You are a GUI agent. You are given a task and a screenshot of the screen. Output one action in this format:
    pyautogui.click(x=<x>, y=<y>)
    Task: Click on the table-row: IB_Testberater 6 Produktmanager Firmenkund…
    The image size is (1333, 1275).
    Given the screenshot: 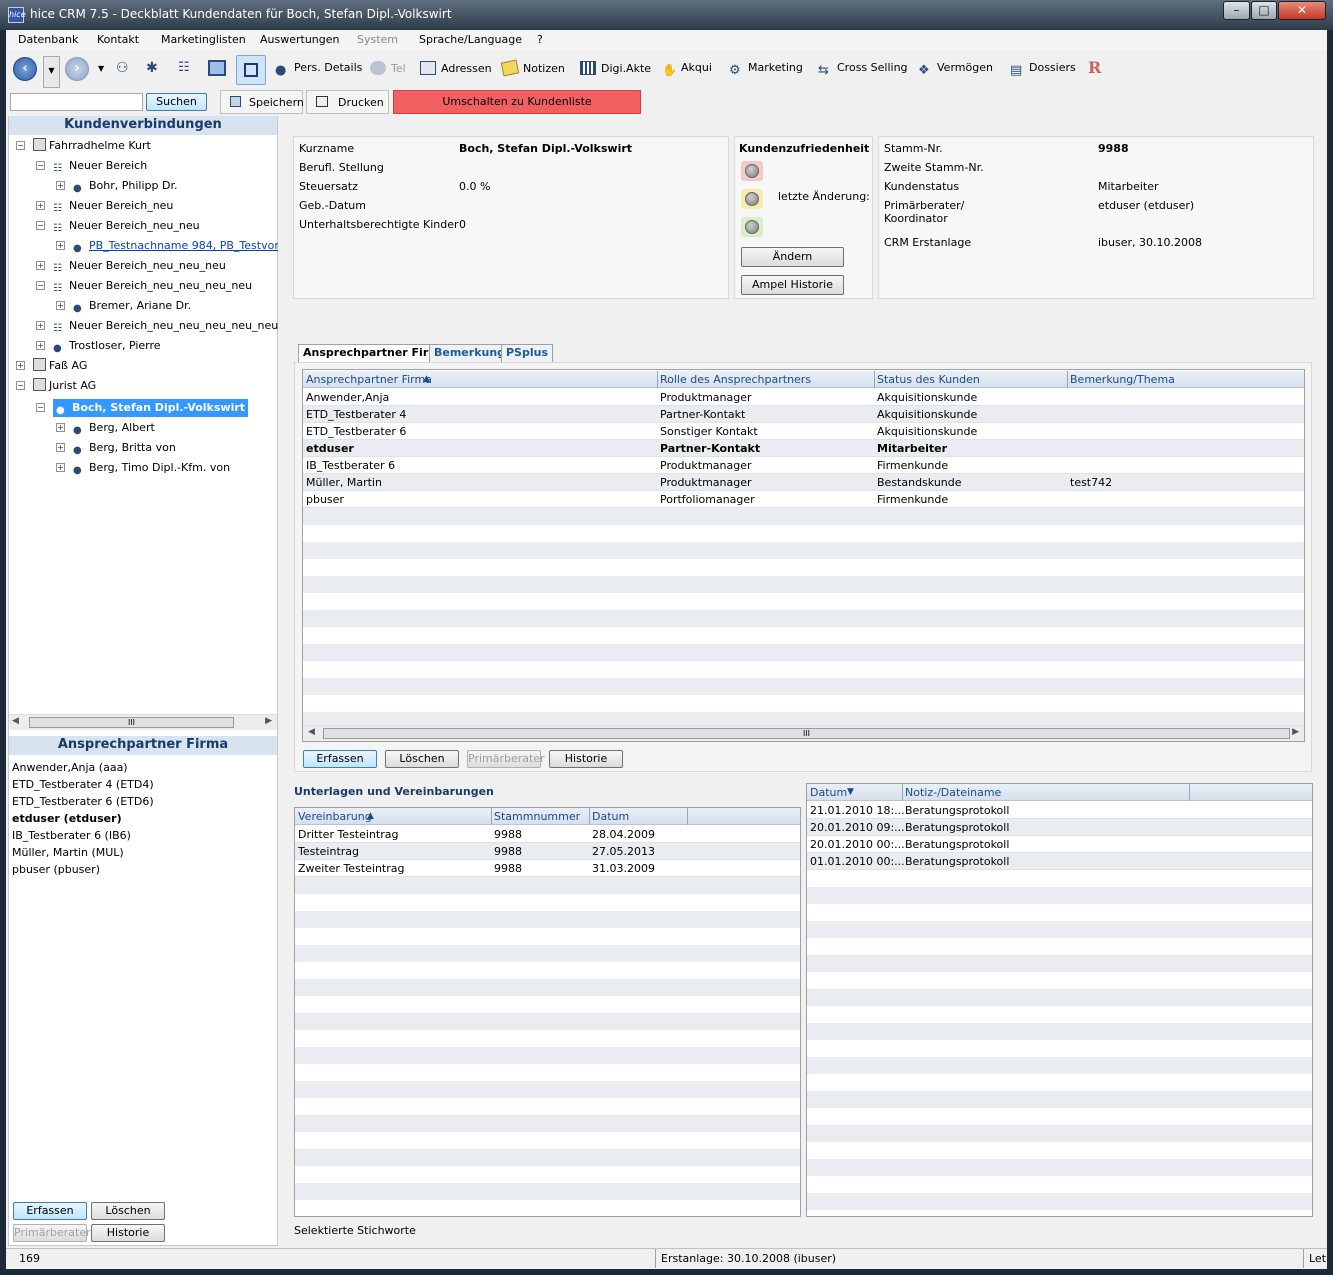 What is the action you would take?
    pyautogui.click(x=803, y=465)
    